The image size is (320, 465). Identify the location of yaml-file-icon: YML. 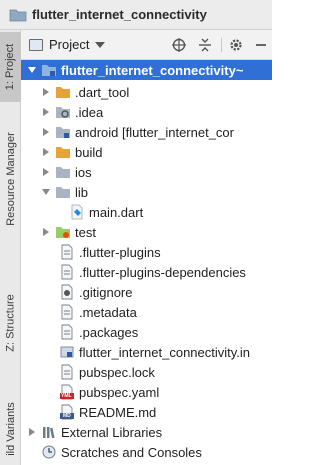
(67, 392).